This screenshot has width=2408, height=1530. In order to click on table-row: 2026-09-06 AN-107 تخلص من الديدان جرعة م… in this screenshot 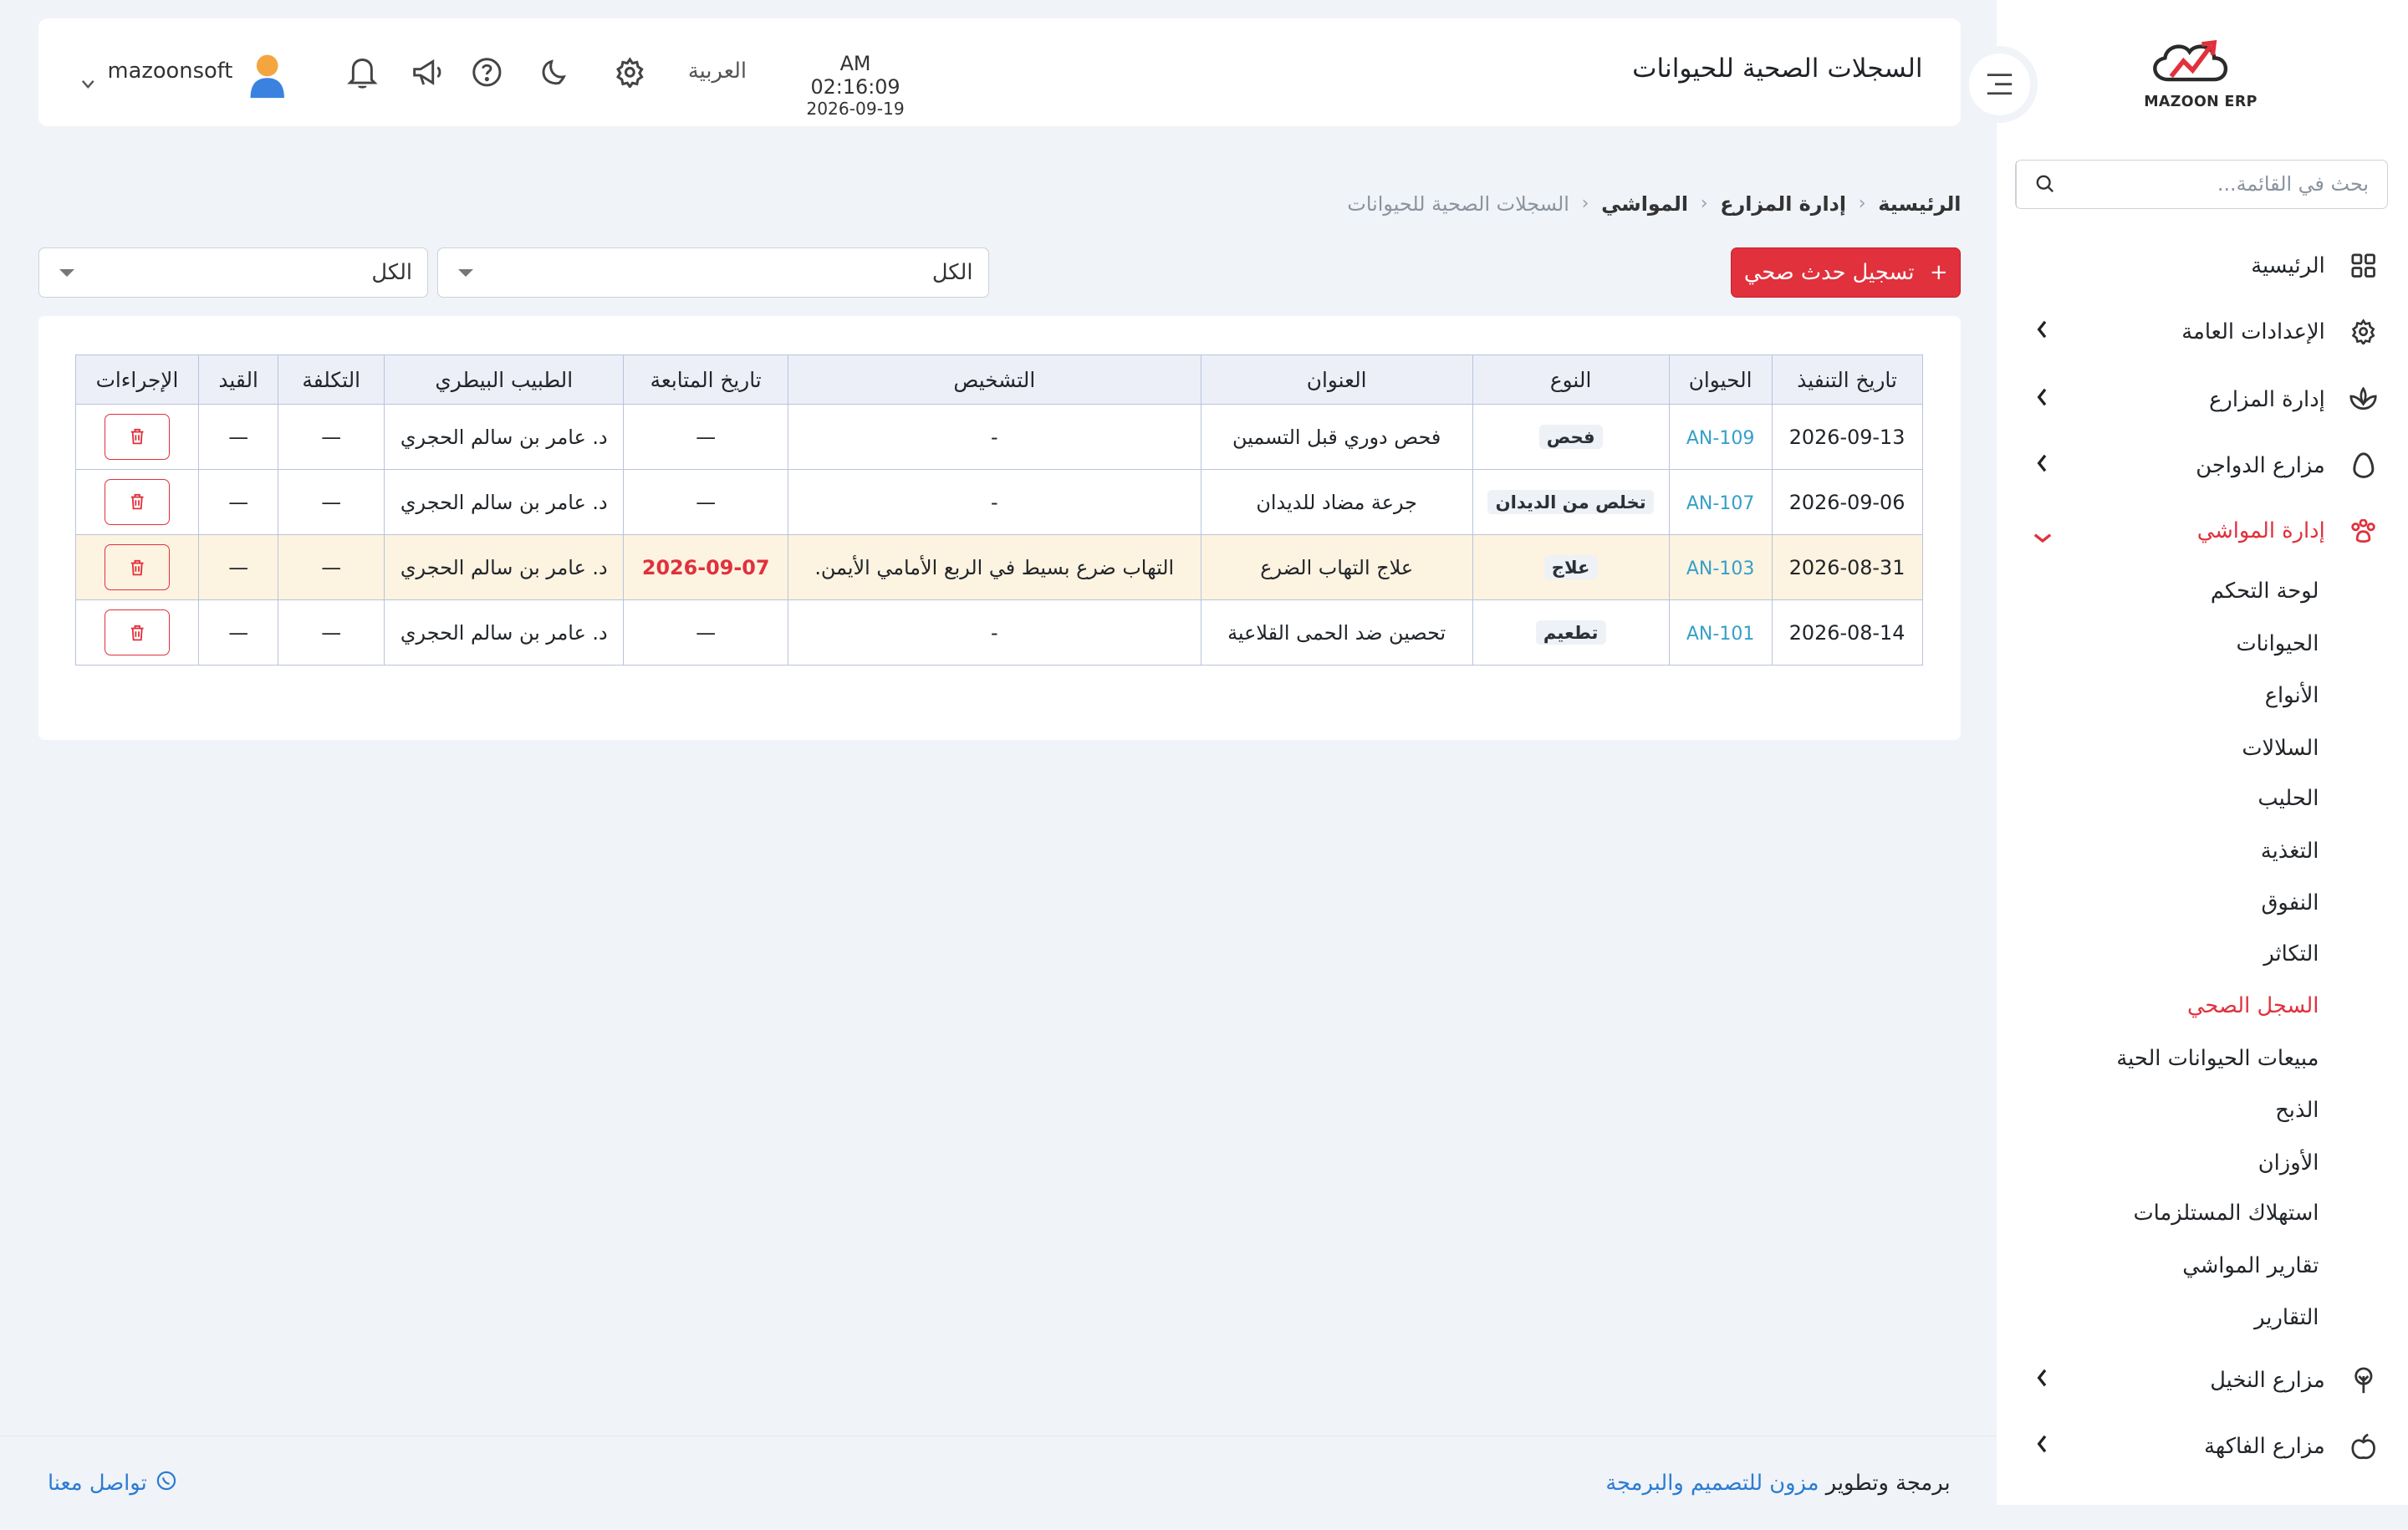, I will do `click(998, 502)`.